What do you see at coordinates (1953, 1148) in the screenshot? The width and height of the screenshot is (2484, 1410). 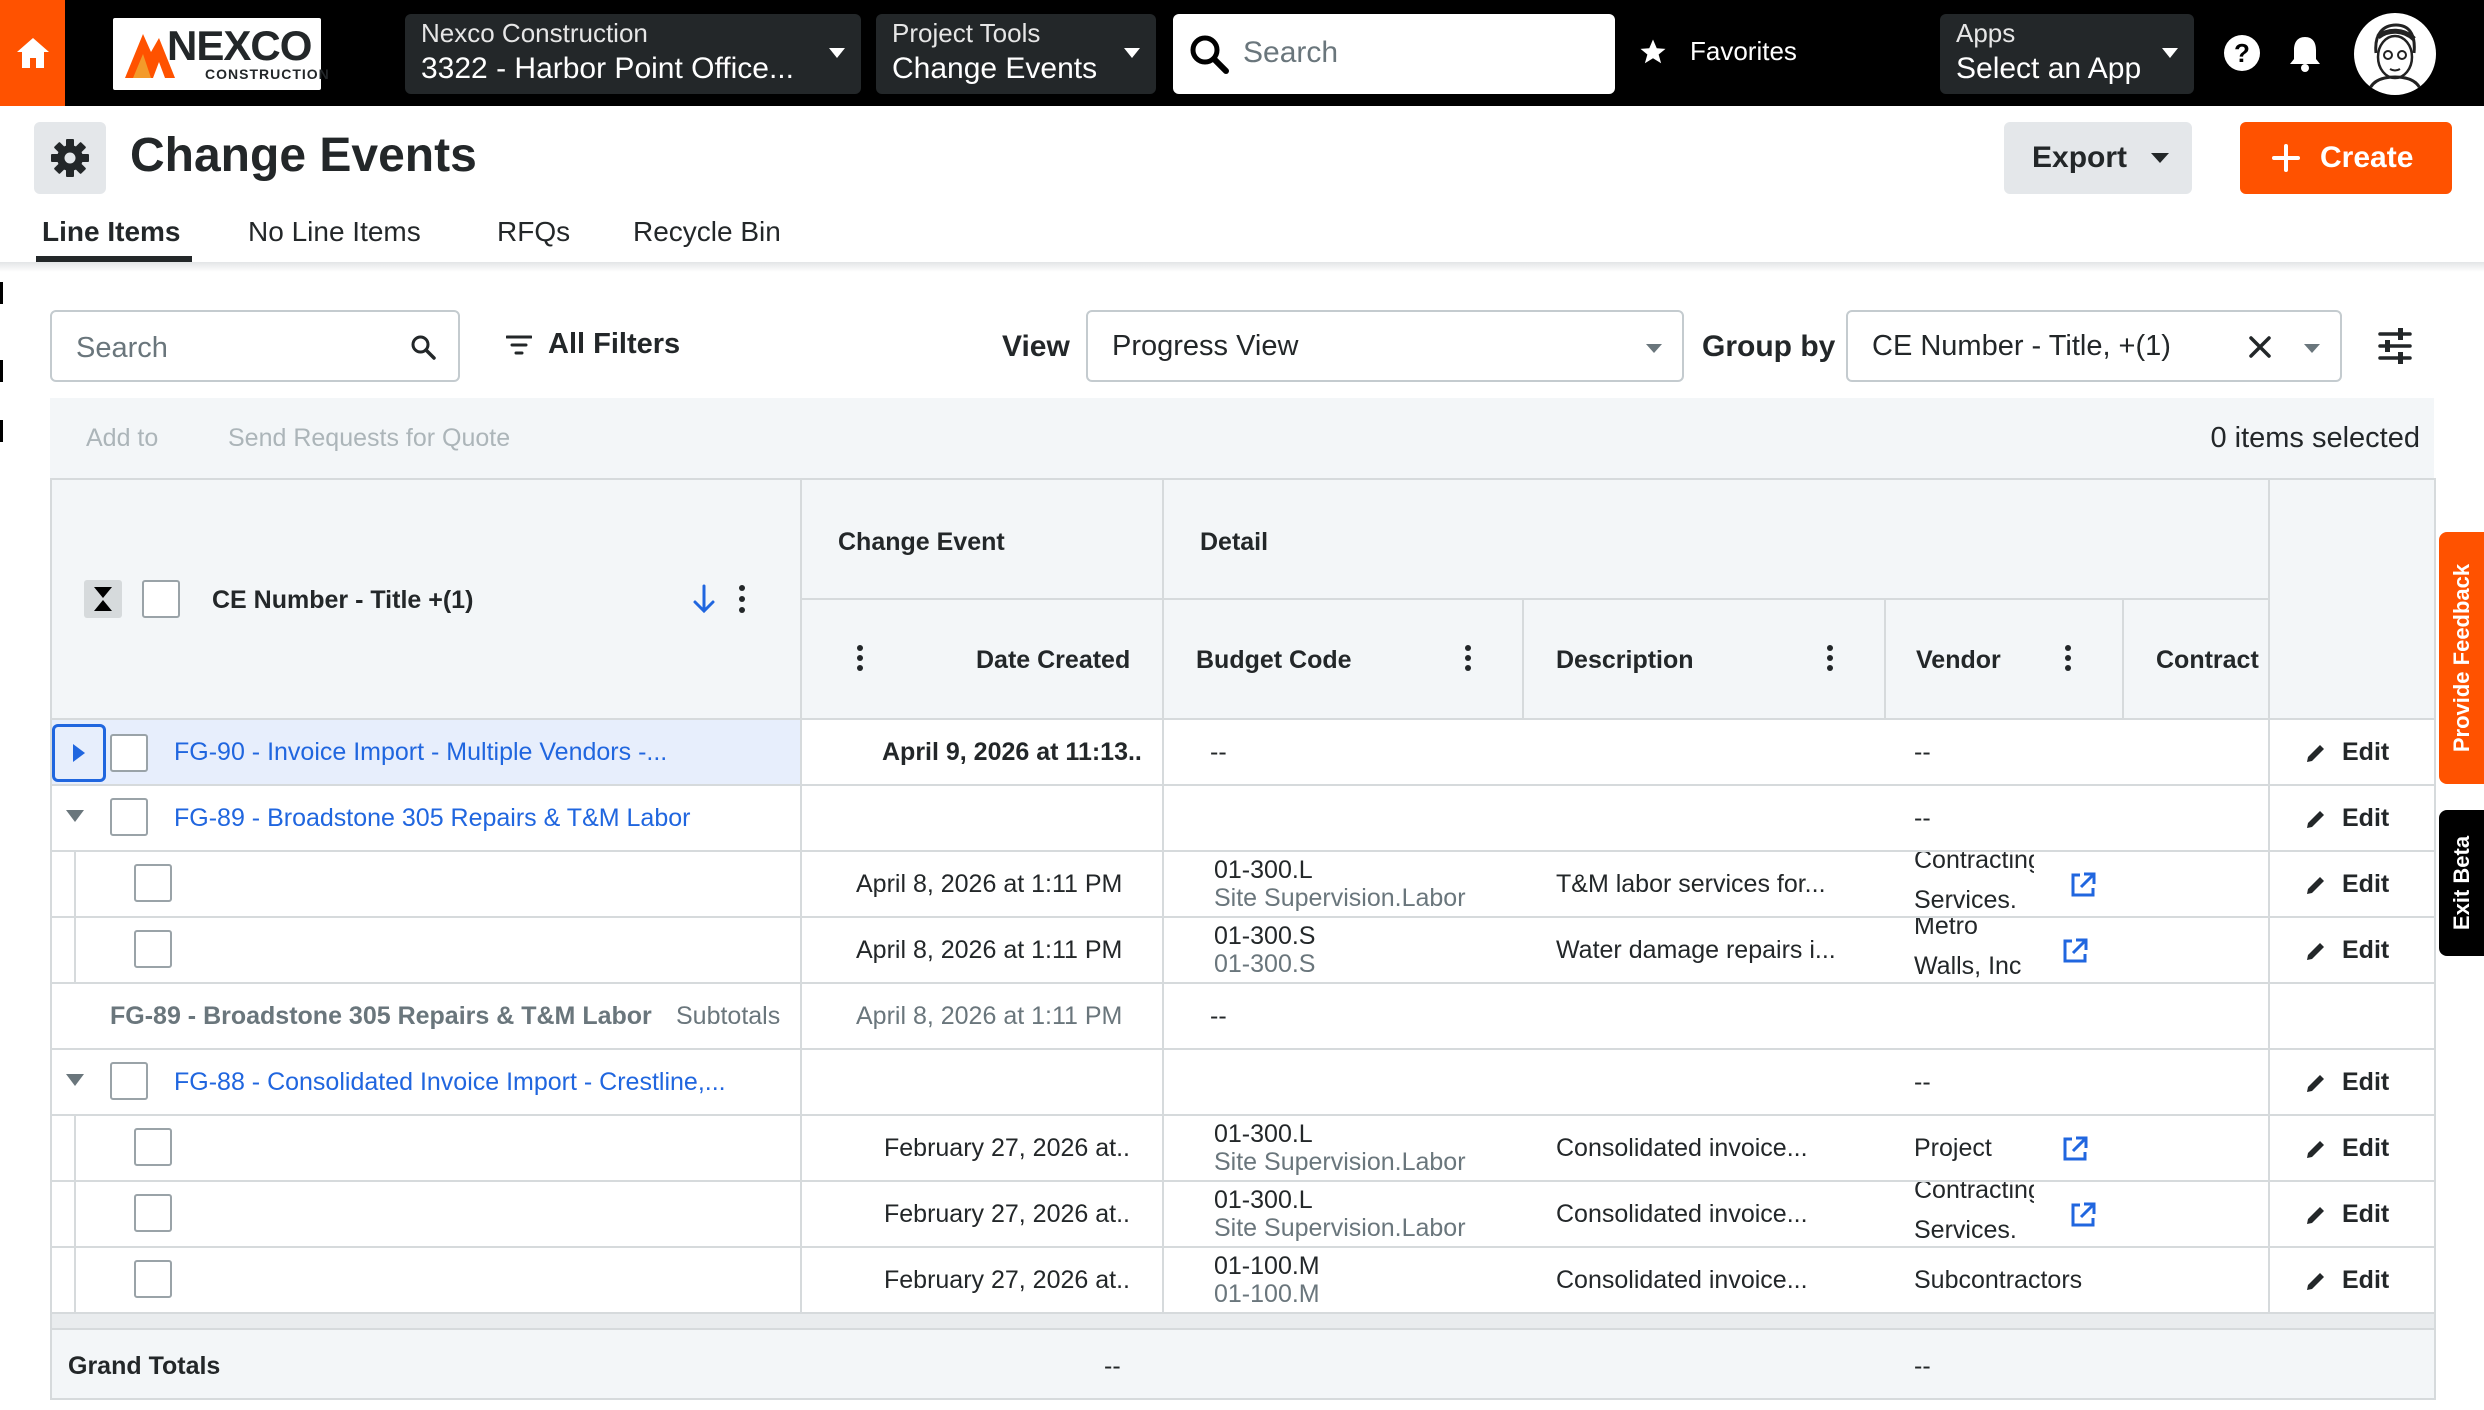 I see `vendor-cell: Project` at bounding box center [1953, 1148].